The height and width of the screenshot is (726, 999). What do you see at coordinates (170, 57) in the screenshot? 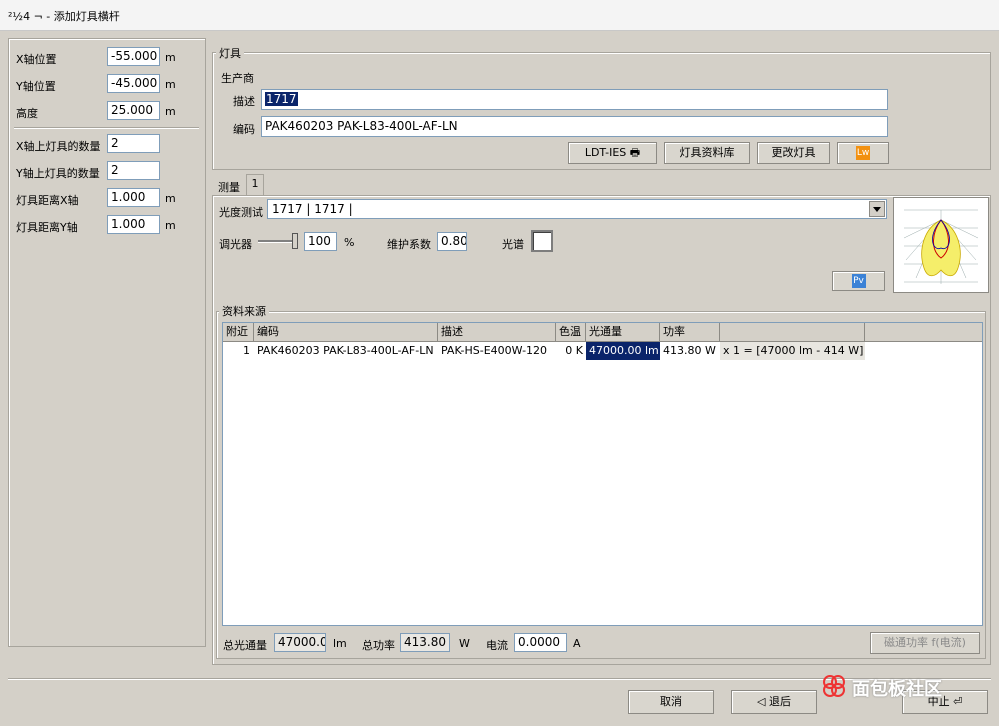
I see `x-position-unit: m` at bounding box center [170, 57].